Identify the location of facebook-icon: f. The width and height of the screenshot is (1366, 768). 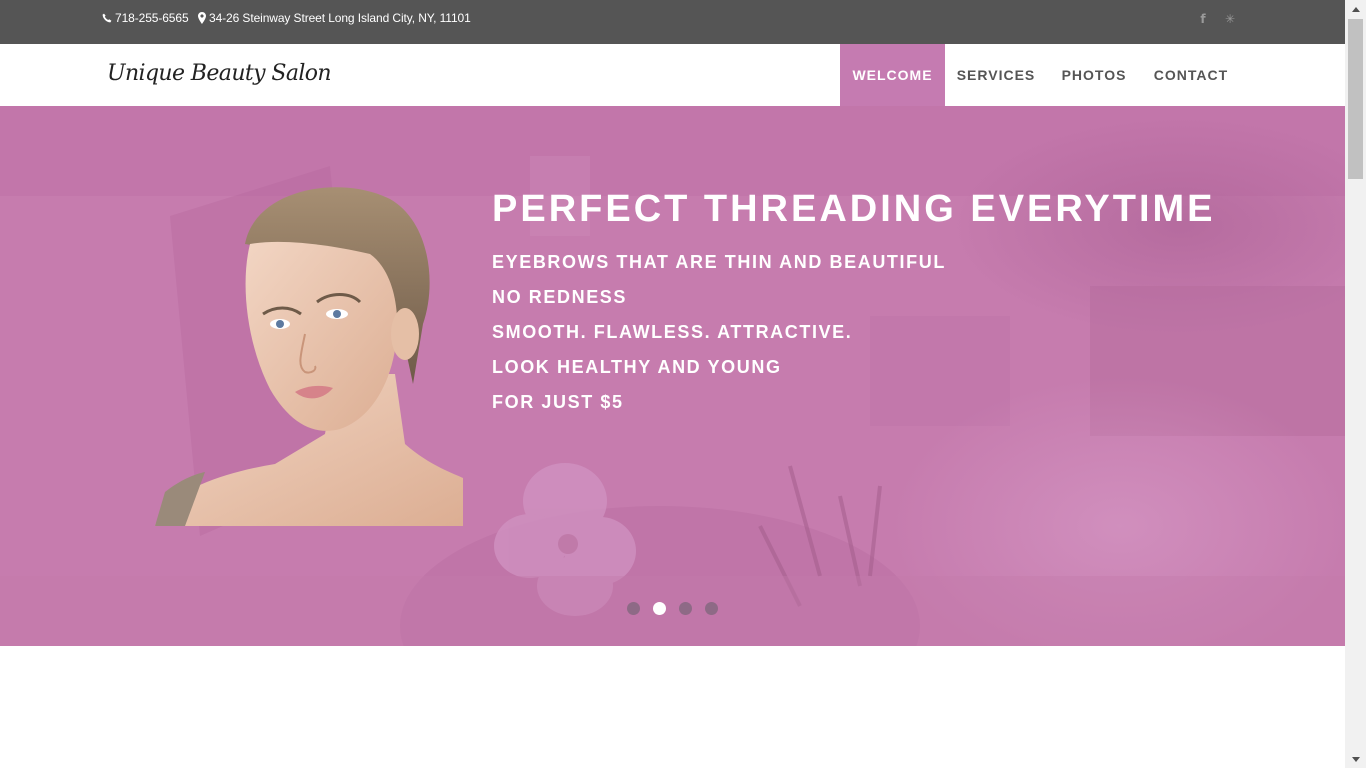
(1203, 19).